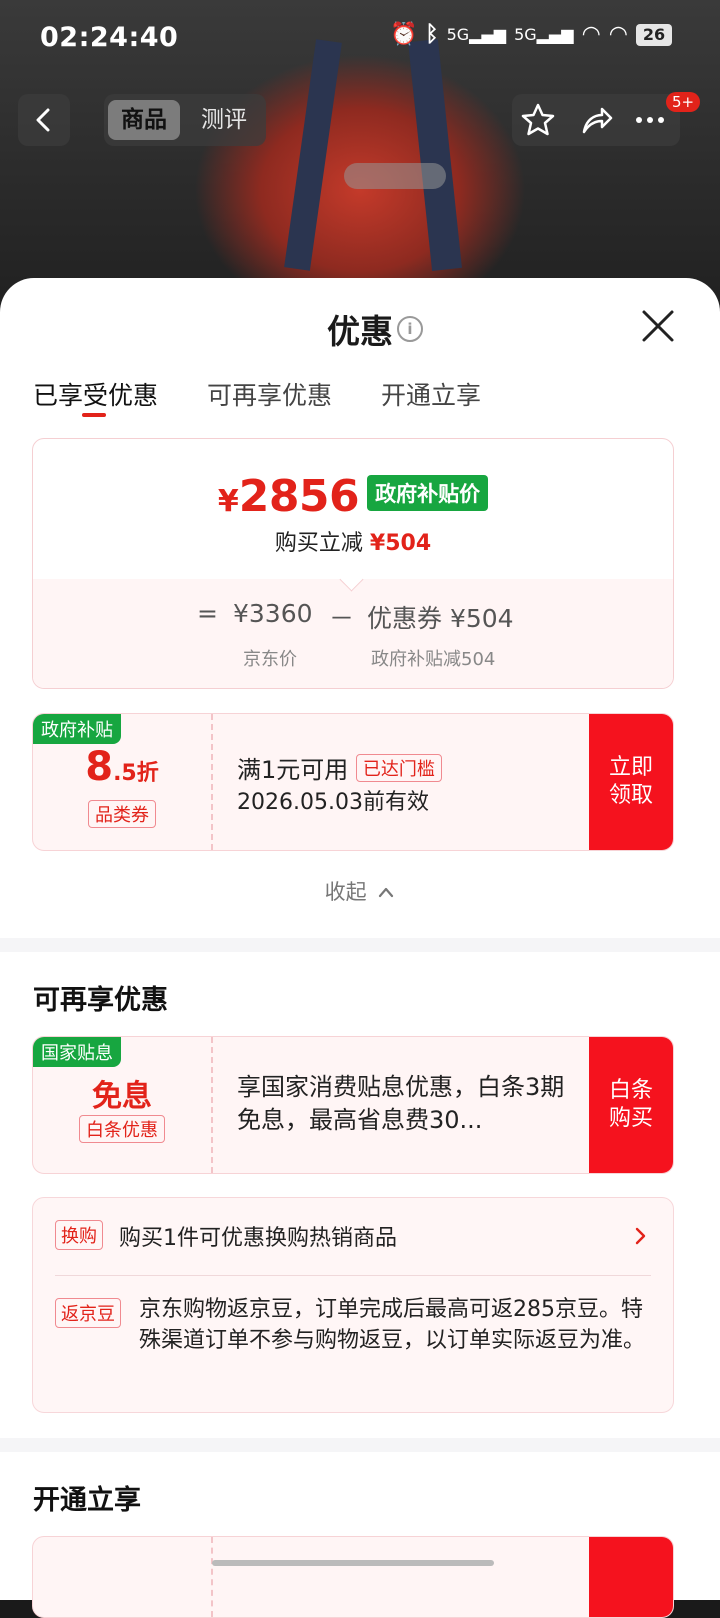 The height and width of the screenshot is (1618, 720). Describe the element at coordinates (144, 120) in the screenshot. I see `tab-product: 商品` at that location.